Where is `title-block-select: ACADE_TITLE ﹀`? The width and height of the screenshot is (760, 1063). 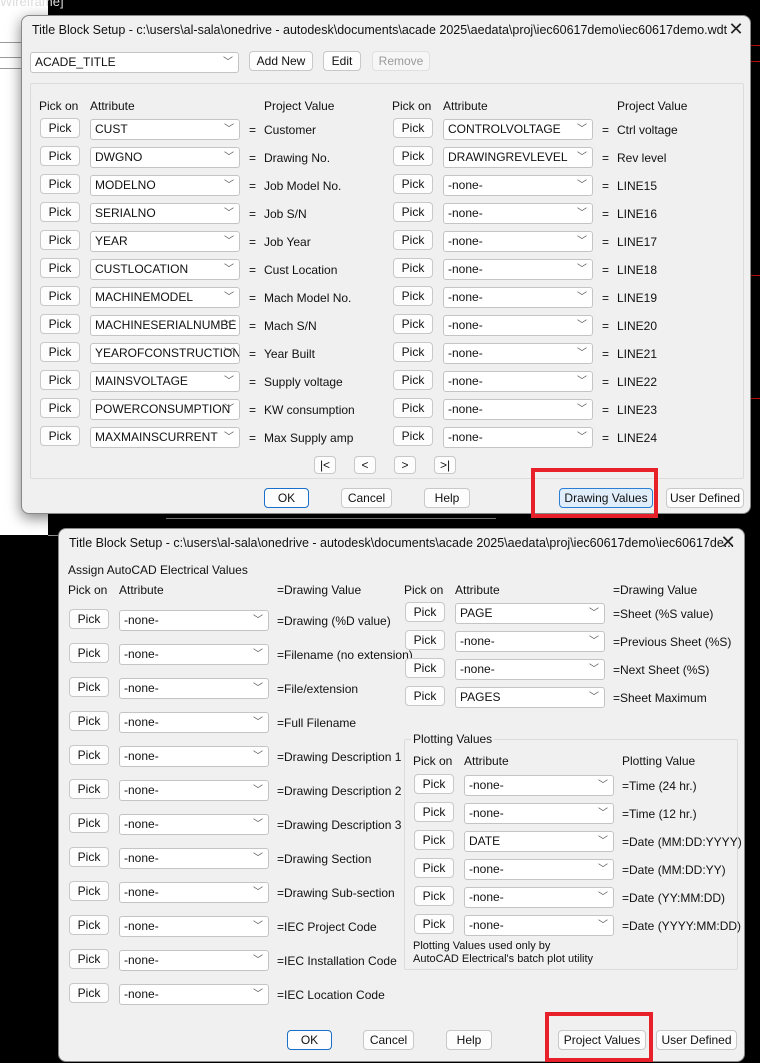 title-block-select: ACADE_TITLE ﹀ is located at coordinates (134, 62).